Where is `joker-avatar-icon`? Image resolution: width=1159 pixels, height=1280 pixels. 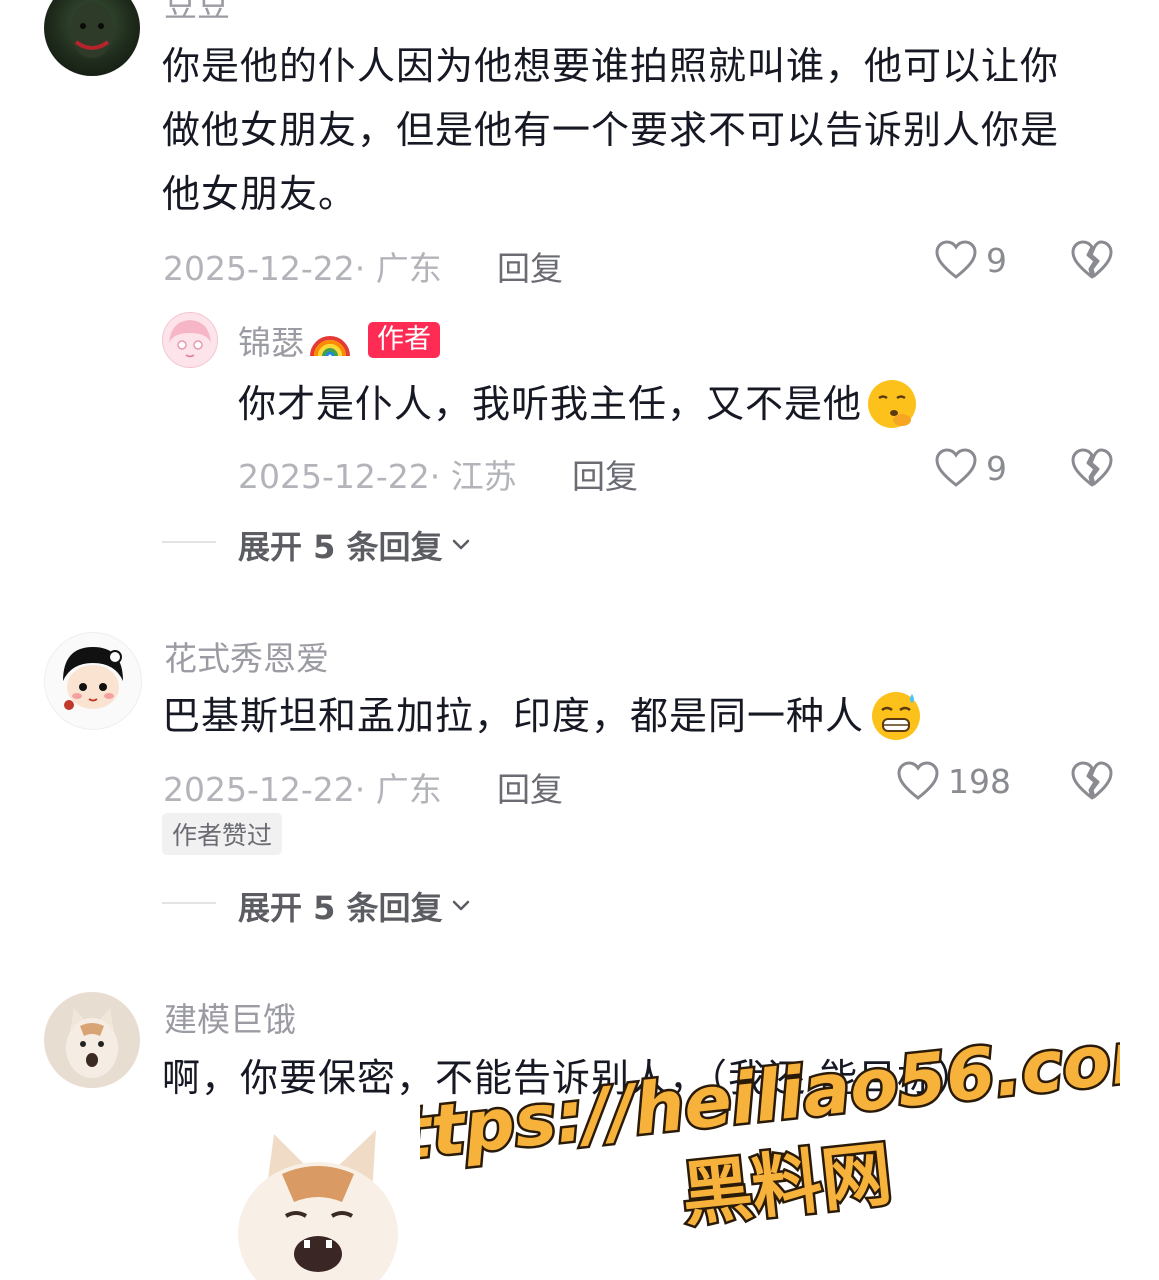
joker-avatar-icon is located at coordinates (92, 30).